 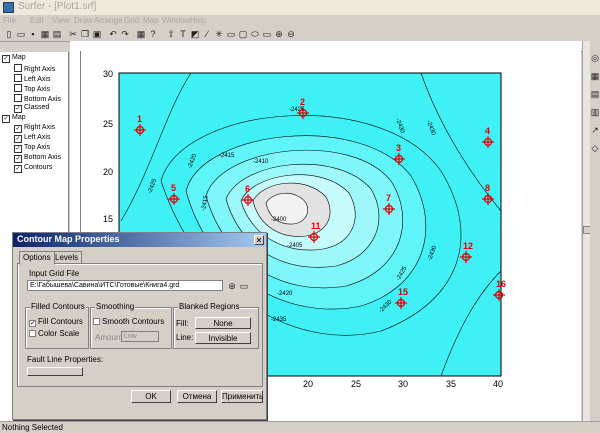 What do you see at coordinates (57, 34) in the screenshot?
I see `print-icon: ▤` at bounding box center [57, 34].